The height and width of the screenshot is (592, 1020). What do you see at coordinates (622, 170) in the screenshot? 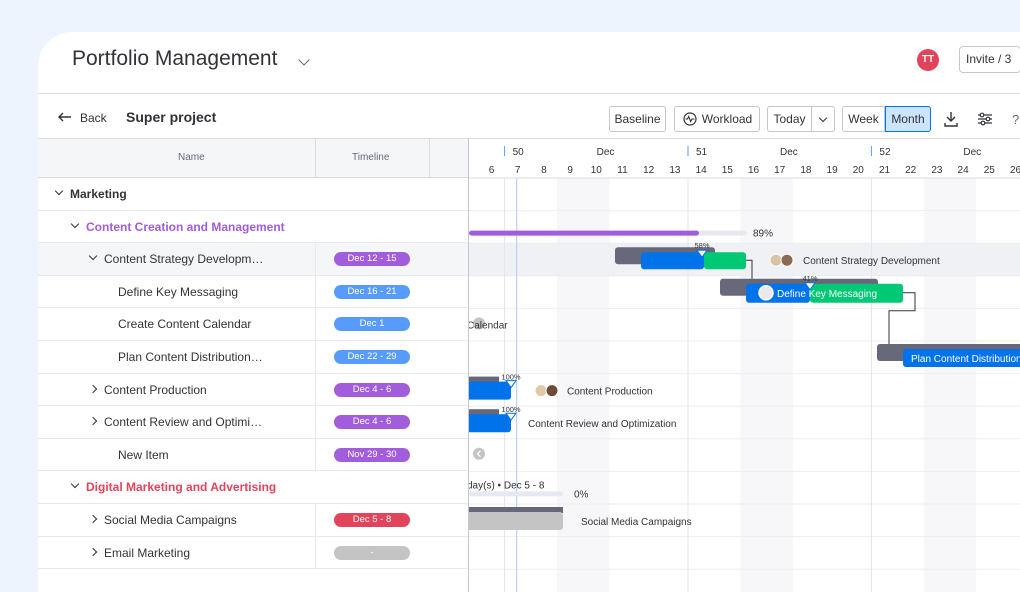
I see `day-label: 11` at bounding box center [622, 170].